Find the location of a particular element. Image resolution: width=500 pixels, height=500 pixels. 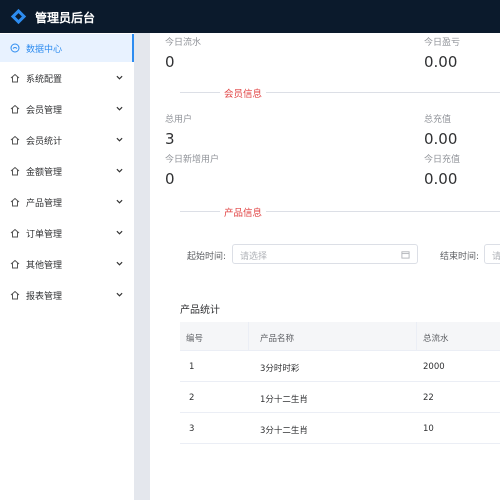

end-time-label: 结束时间: is located at coordinates (460, 257).